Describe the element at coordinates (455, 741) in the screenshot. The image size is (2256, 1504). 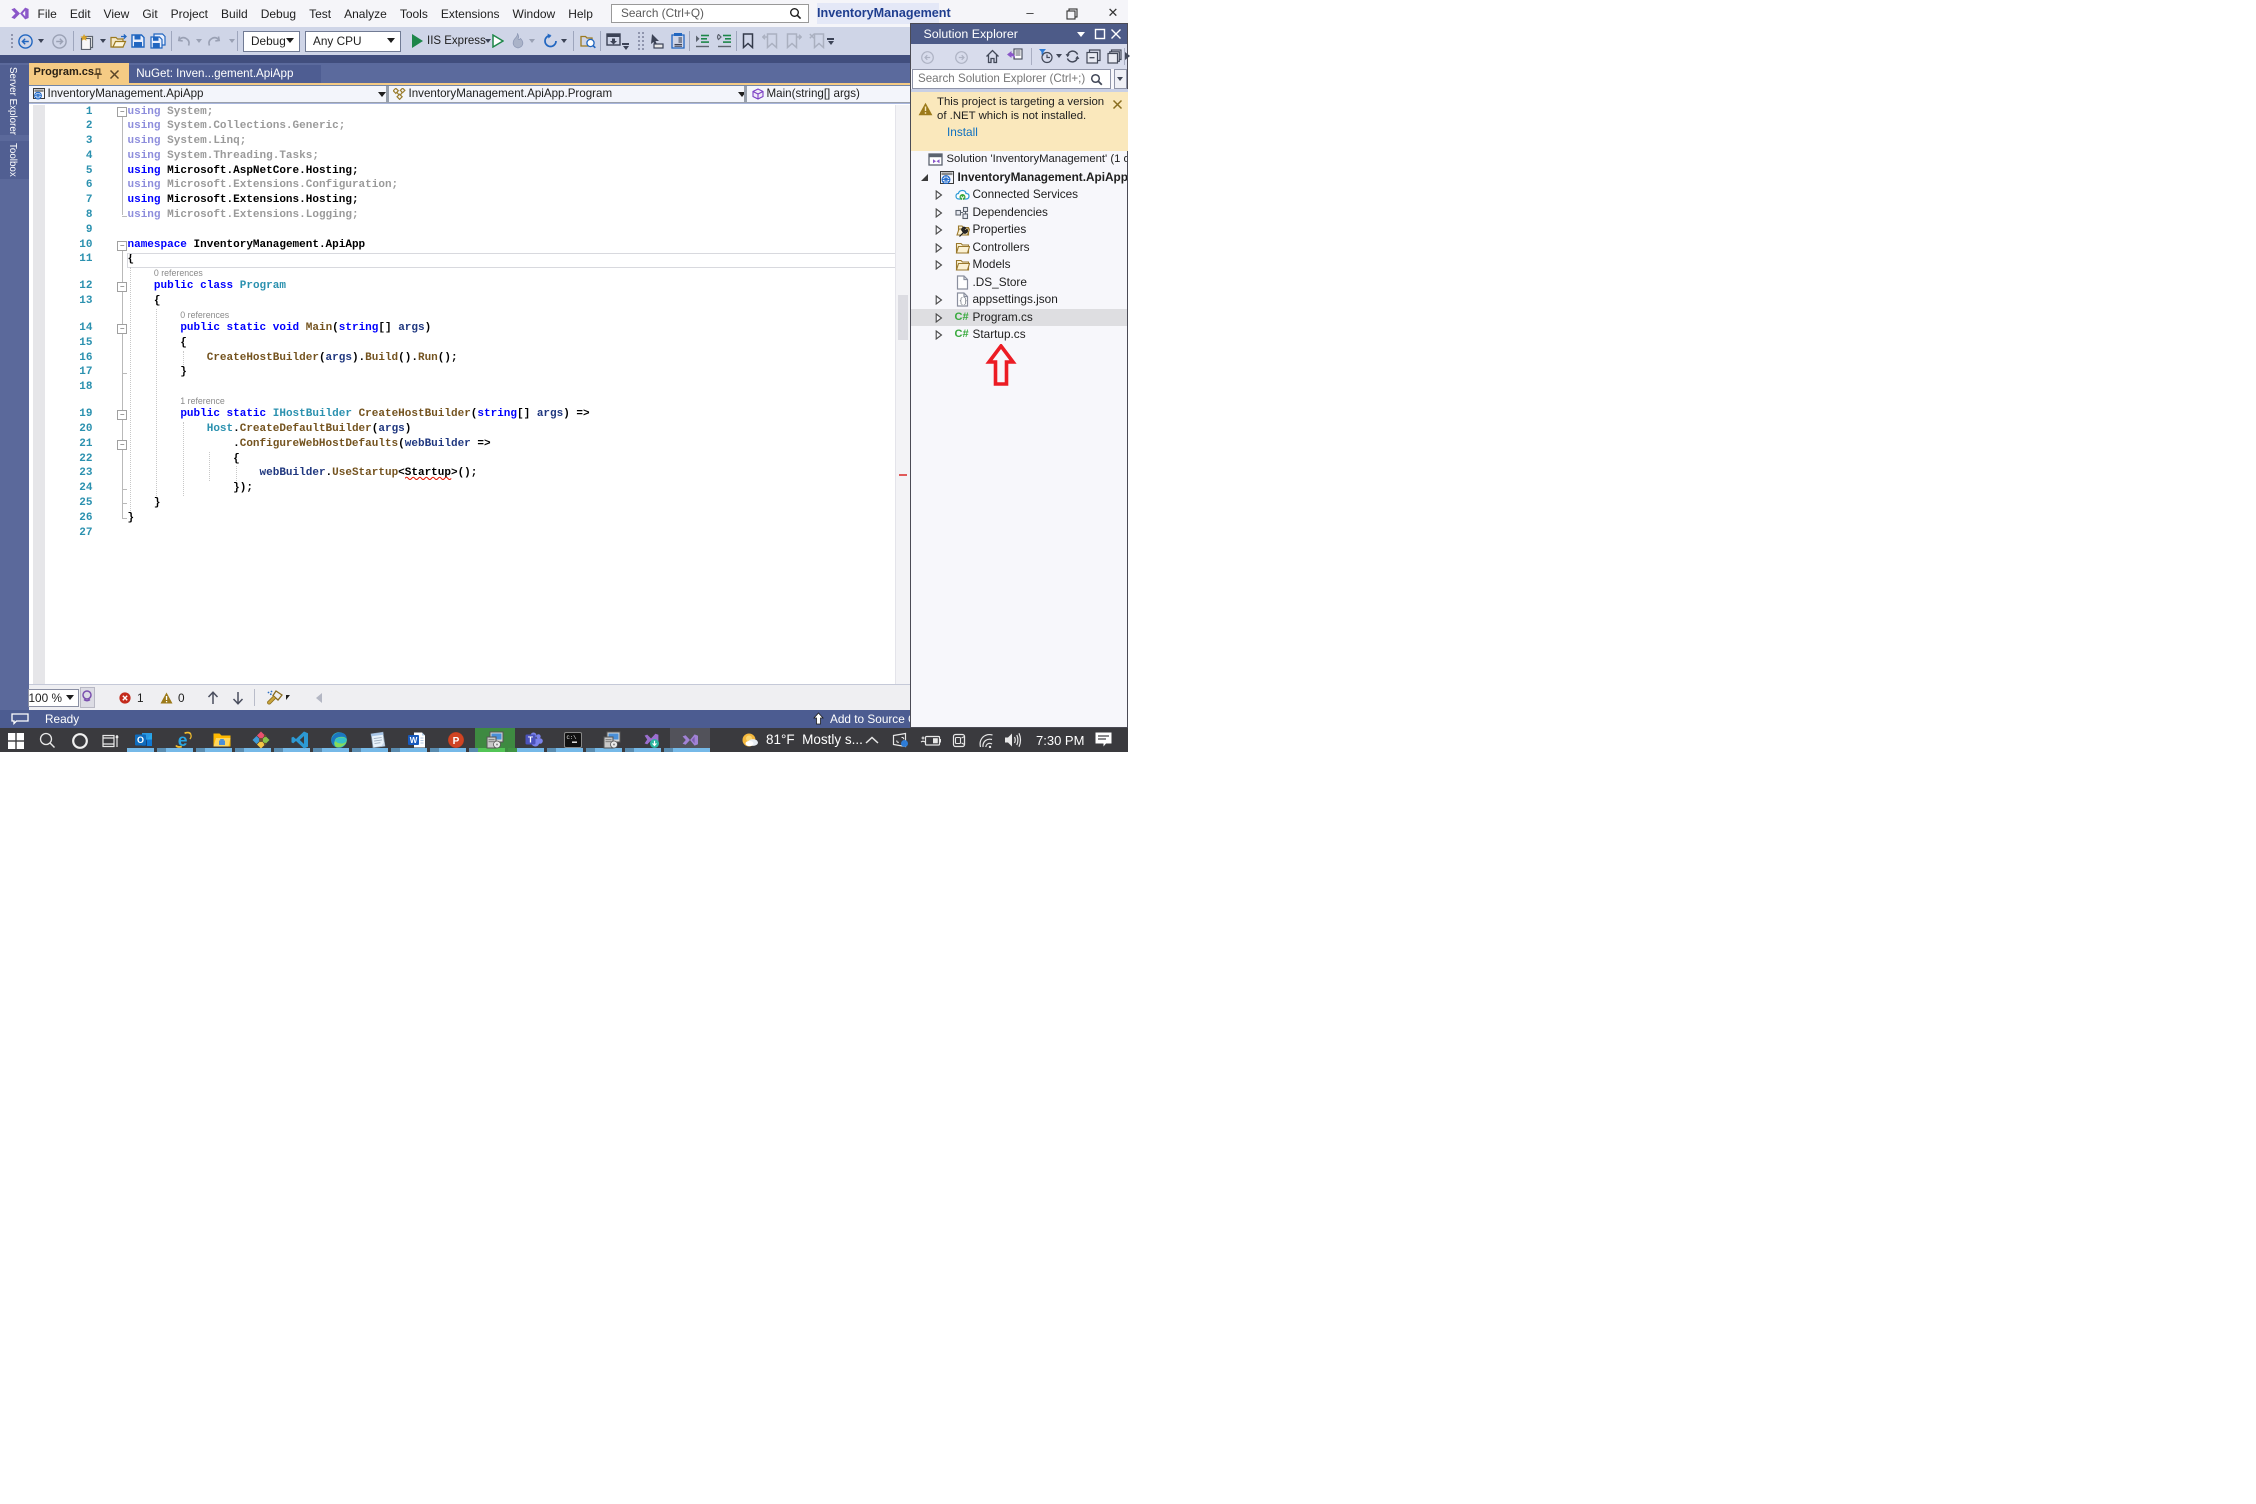
I see `svg-text: P` at that location.